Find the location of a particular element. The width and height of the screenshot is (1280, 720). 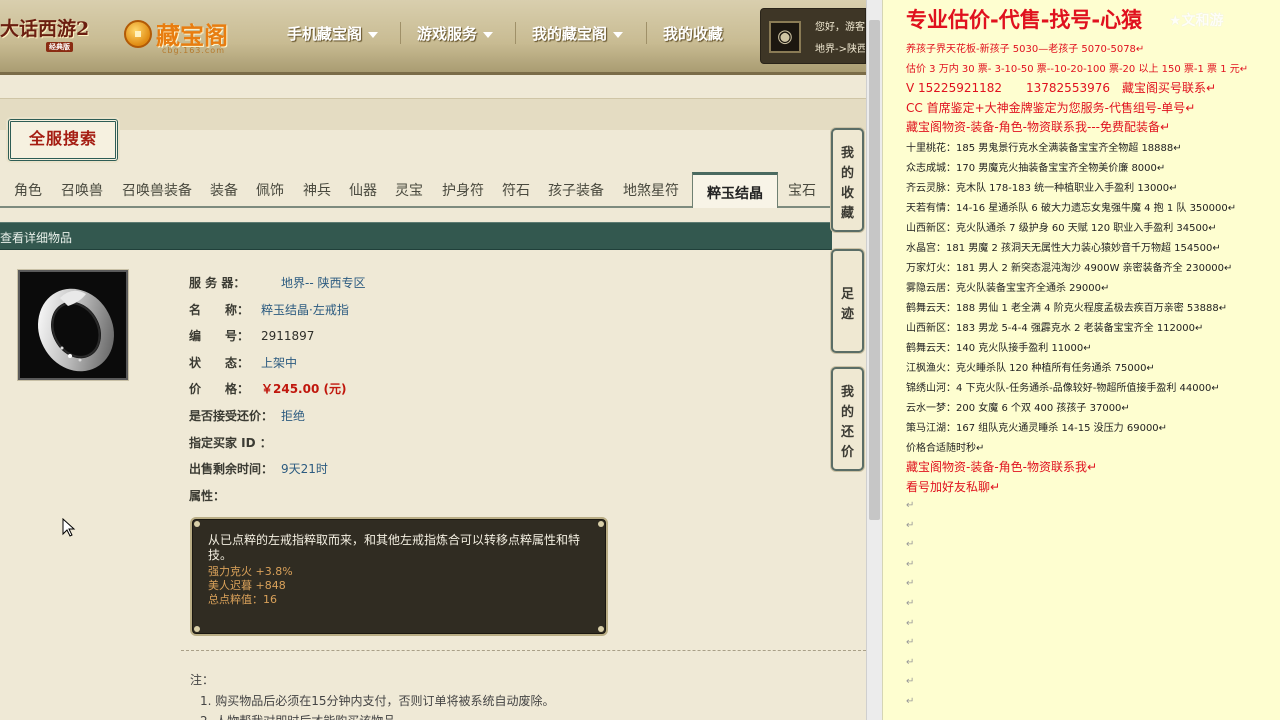

user-server: 地界->陕西 is located at coordinates (840, 47).